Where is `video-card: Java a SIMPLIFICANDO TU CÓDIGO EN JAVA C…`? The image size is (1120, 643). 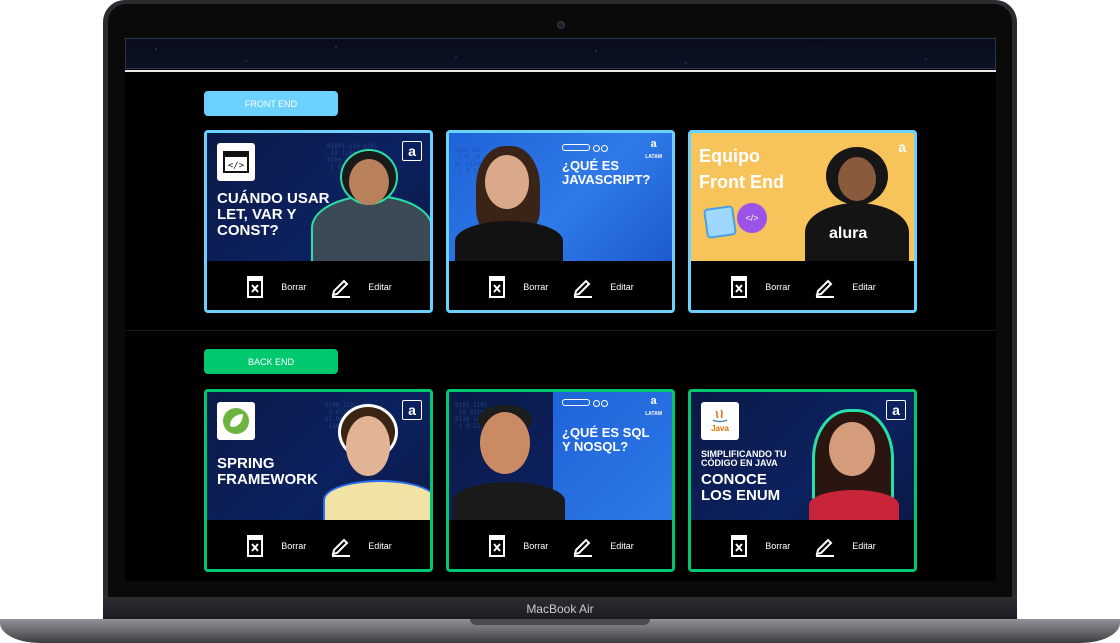
video-card: Java a SIMPLIFICANDO TU CÓDIGO EN JAVA C… is located at coordinates (802, 480).